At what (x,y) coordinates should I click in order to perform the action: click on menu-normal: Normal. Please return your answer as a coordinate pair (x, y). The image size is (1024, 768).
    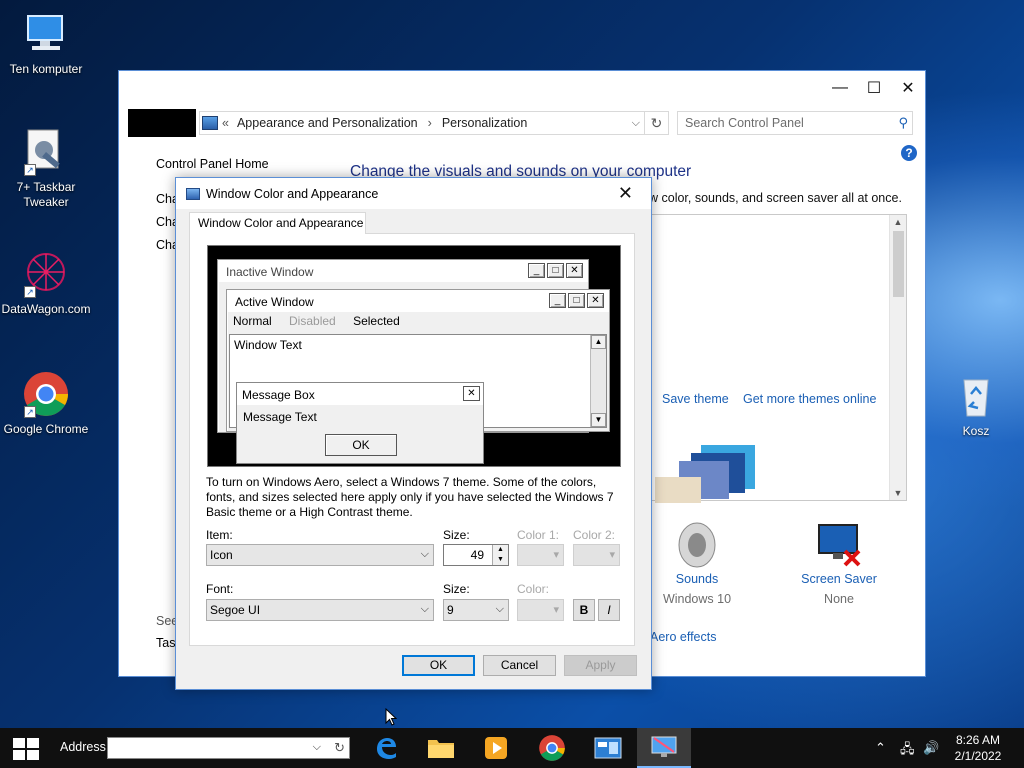
    Looking at the image, I should click on (252, 321).